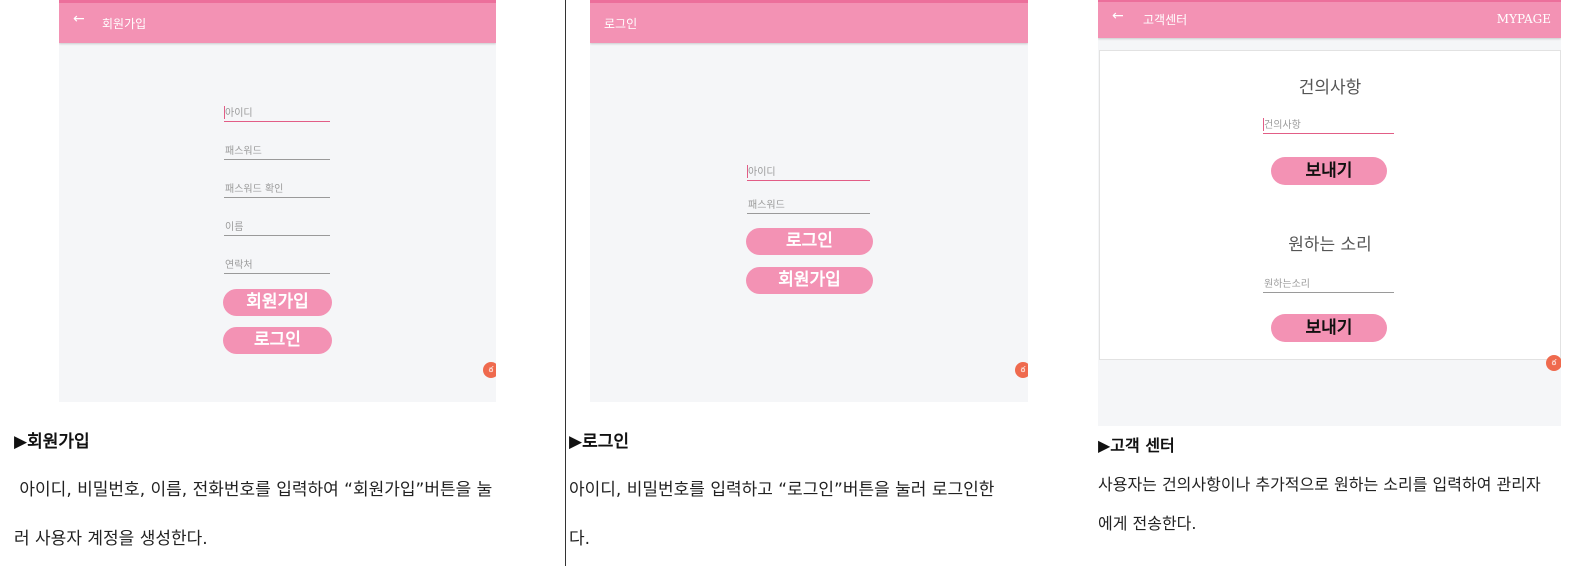 The image size is (1593, 566). What do you see at coordinates (1136, 445) in the screenshot?
I see `support-caption-heading: ▶고객 센터` at bounding box center [1136, 445].